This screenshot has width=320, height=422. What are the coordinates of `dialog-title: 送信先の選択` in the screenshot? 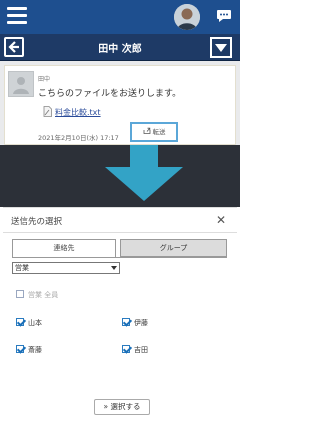 It's located at (37, 222).